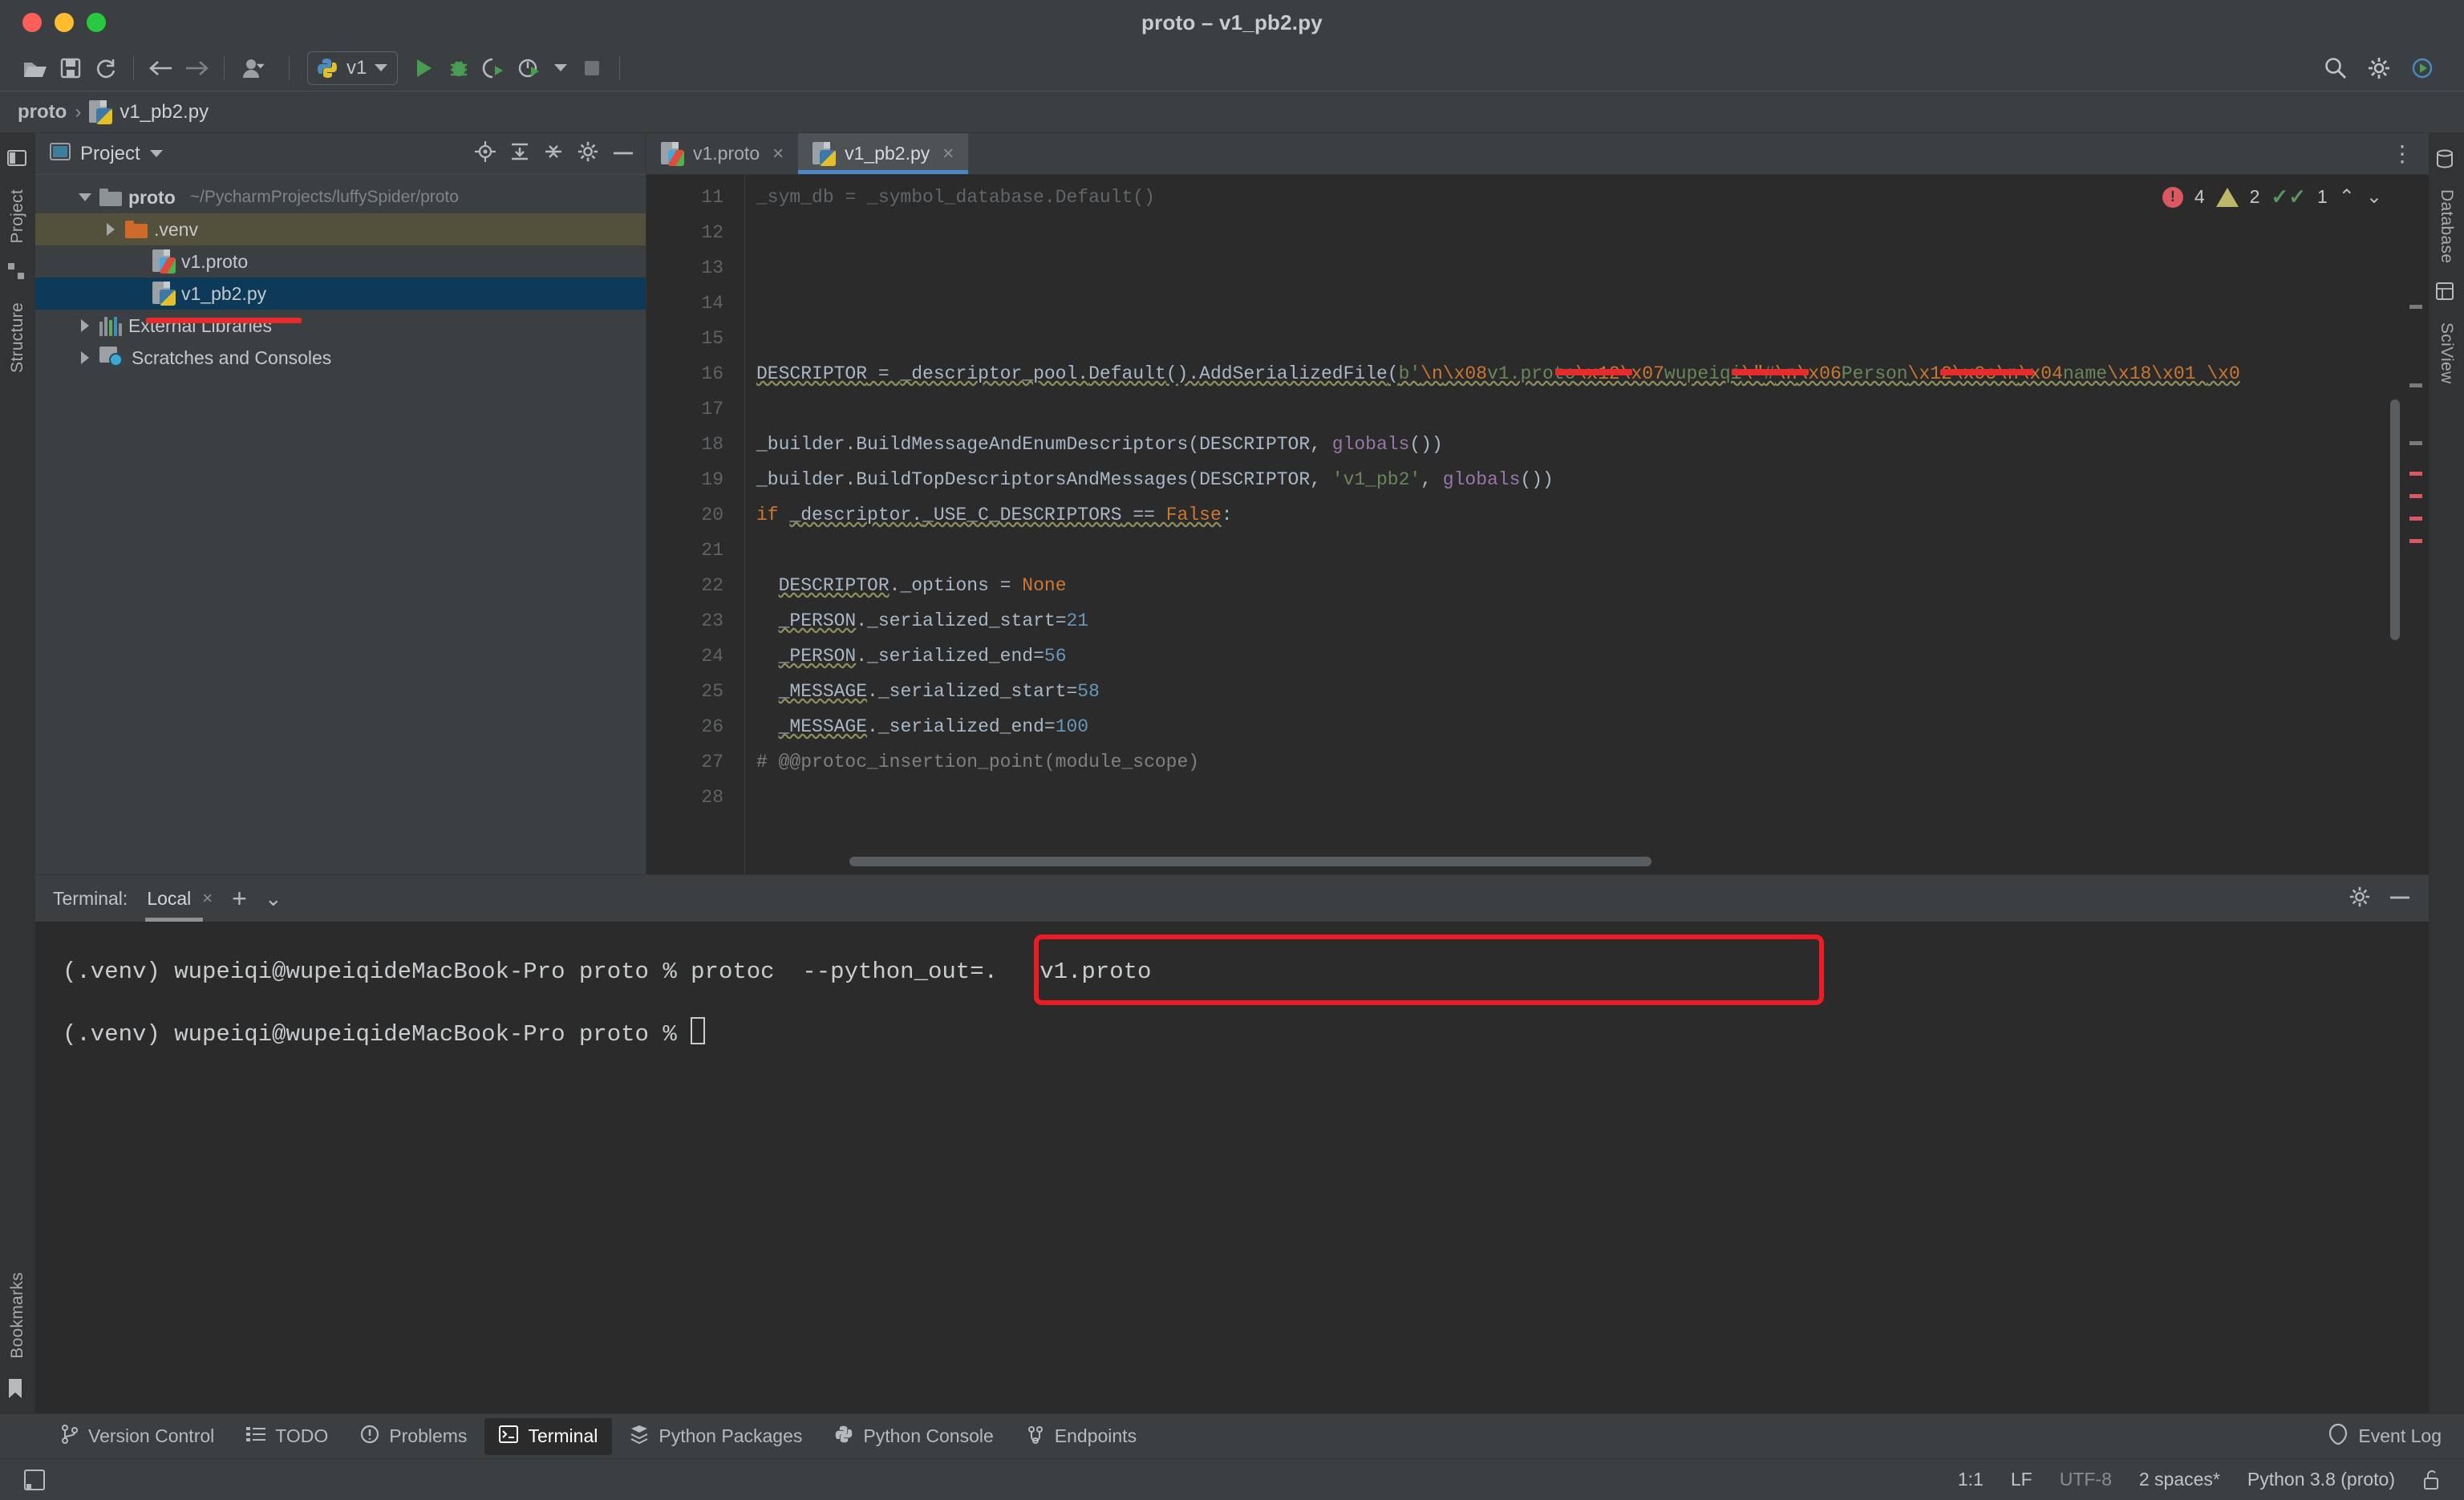 The image size is (2464, 1500). Describe the element at coordinates (17, 1315) in the screenshot. I see `sidebar-item-bookmarks: Bookmarks` at that location.